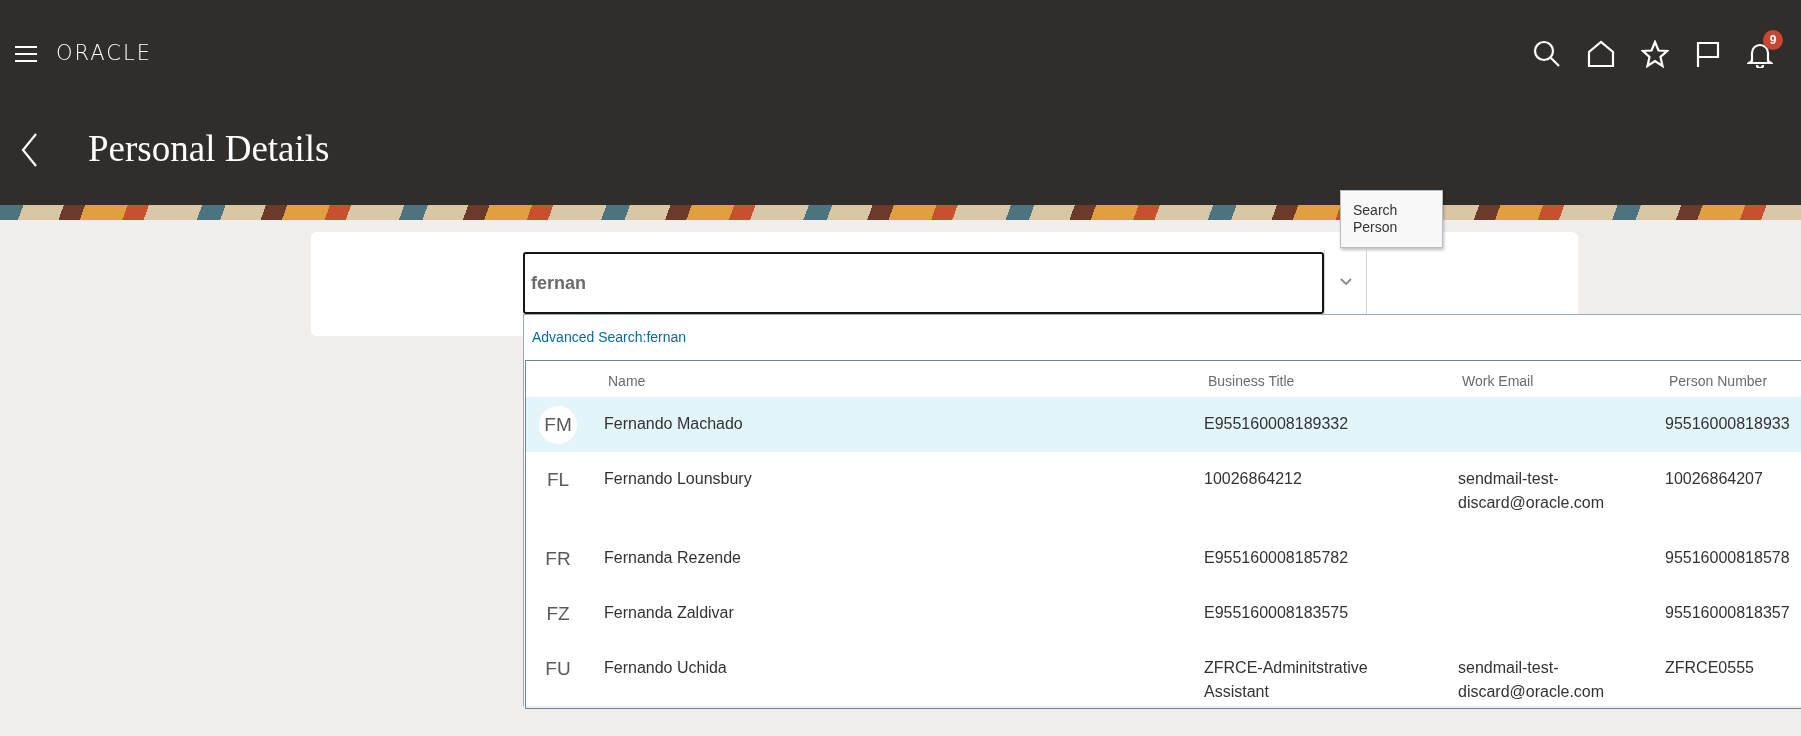 Image resolution: width=1801 pixels, height=736 pixels. I want to click on person-name: Fernando Lounsbury, so click(678, 478).